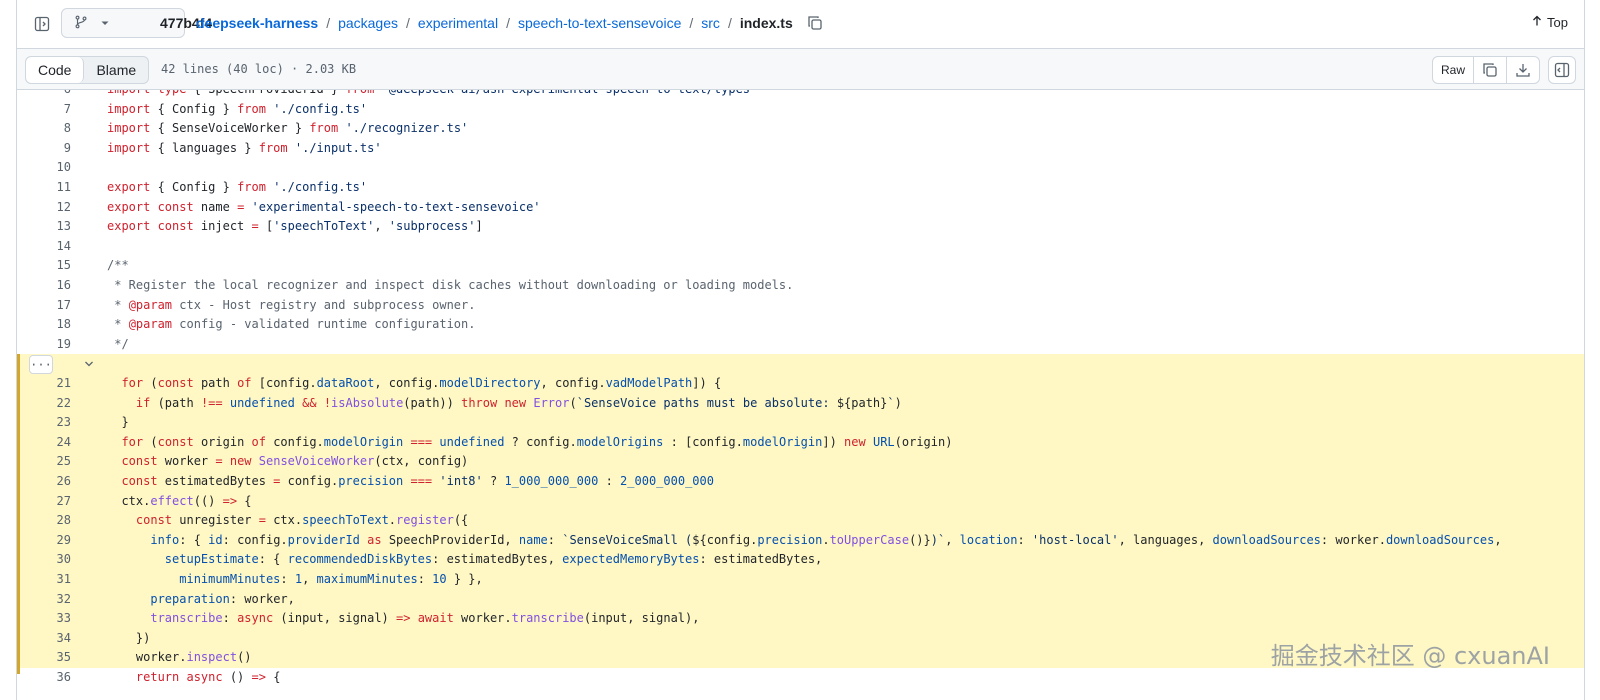 The image size is (1600, 700). Describe the element at coordinates (105, 23) in the screenshot. I see `chevron-down-icon` at that location.